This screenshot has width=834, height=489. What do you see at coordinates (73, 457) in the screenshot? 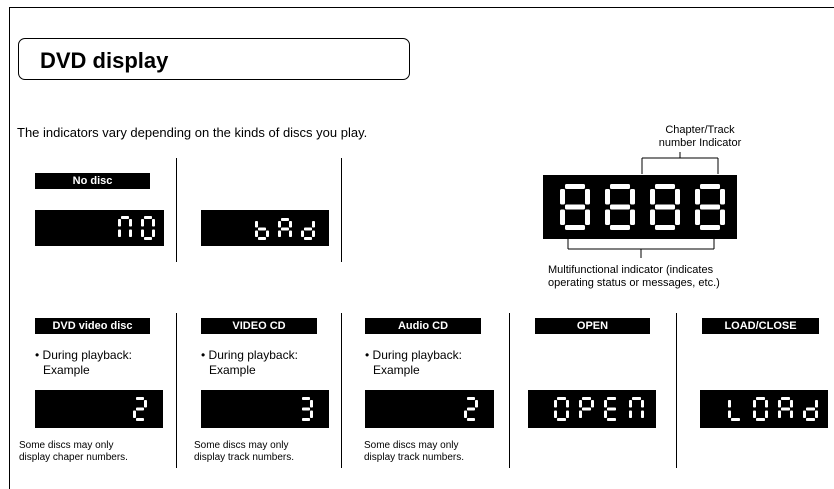
I see `dvd-video-note-line2: display chaper numbers.` at bounding box center [73, 457].